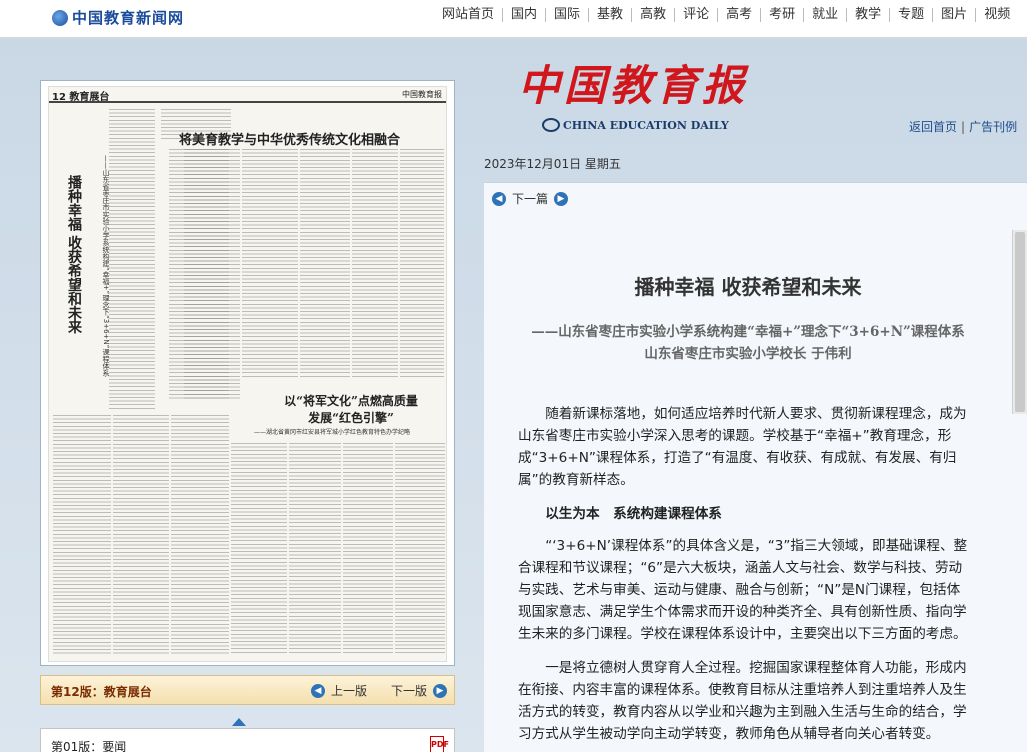  I want to click on masthead-english-text: CHINA EDUCATION DAILY, so click(646, 125).